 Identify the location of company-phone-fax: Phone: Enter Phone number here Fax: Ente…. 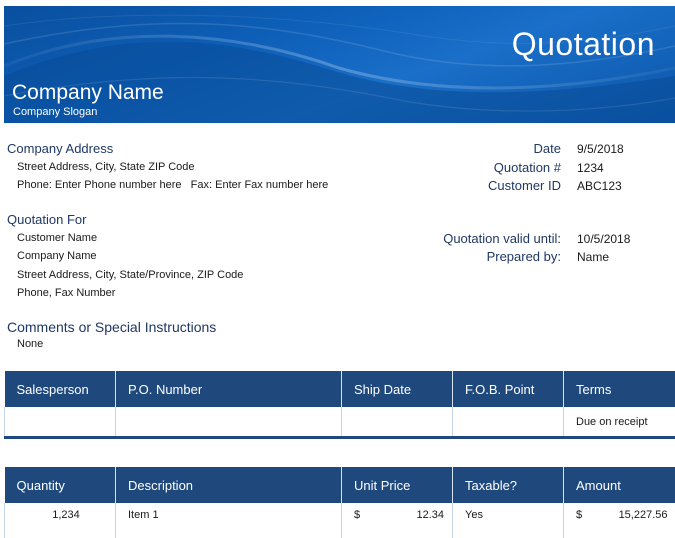
(172, 185).